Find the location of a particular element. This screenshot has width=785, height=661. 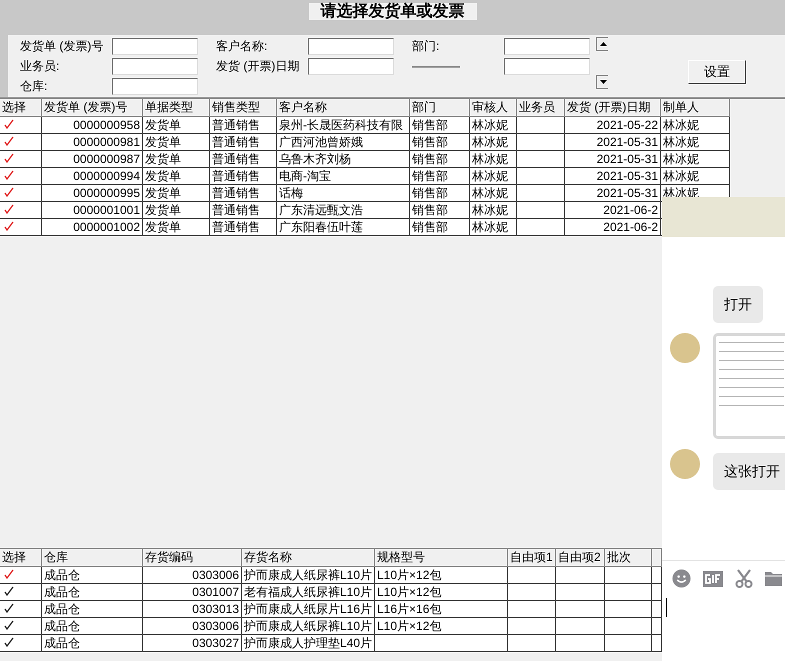

screenshot-thumbnail is located at coordinates (749, 386).